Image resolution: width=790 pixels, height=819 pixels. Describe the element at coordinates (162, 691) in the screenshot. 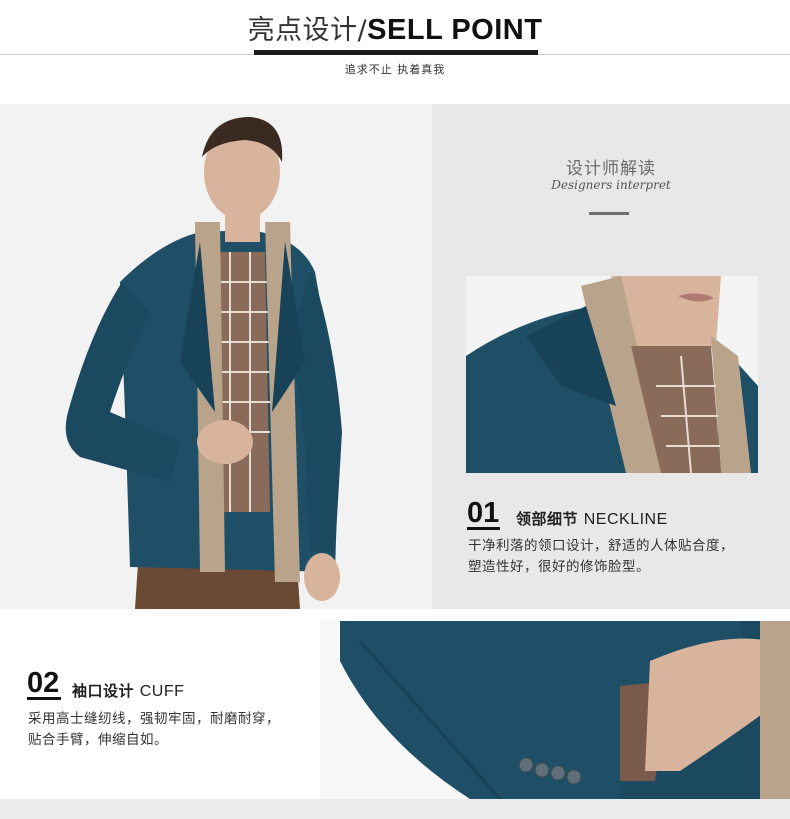

I see `feature-title-en: CUFF` at that location.